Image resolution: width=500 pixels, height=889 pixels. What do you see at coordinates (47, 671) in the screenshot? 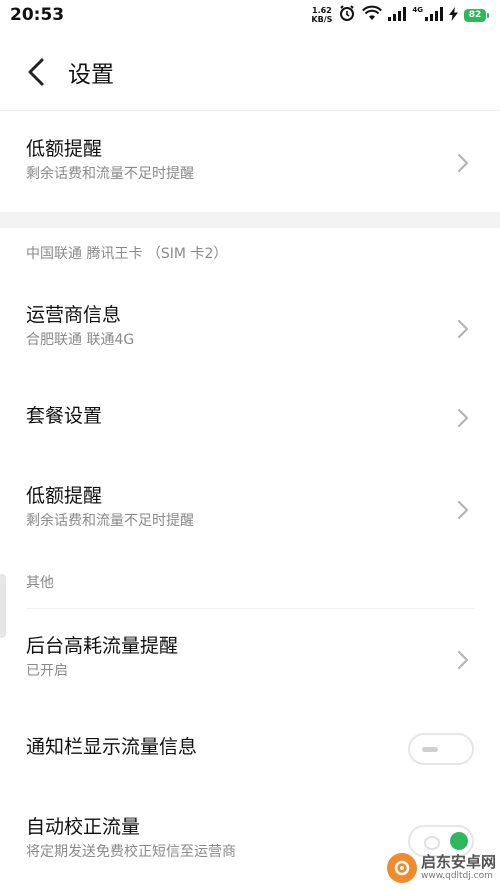
I see `row-subtitle: 已开启` at bounding box center [47, 671].